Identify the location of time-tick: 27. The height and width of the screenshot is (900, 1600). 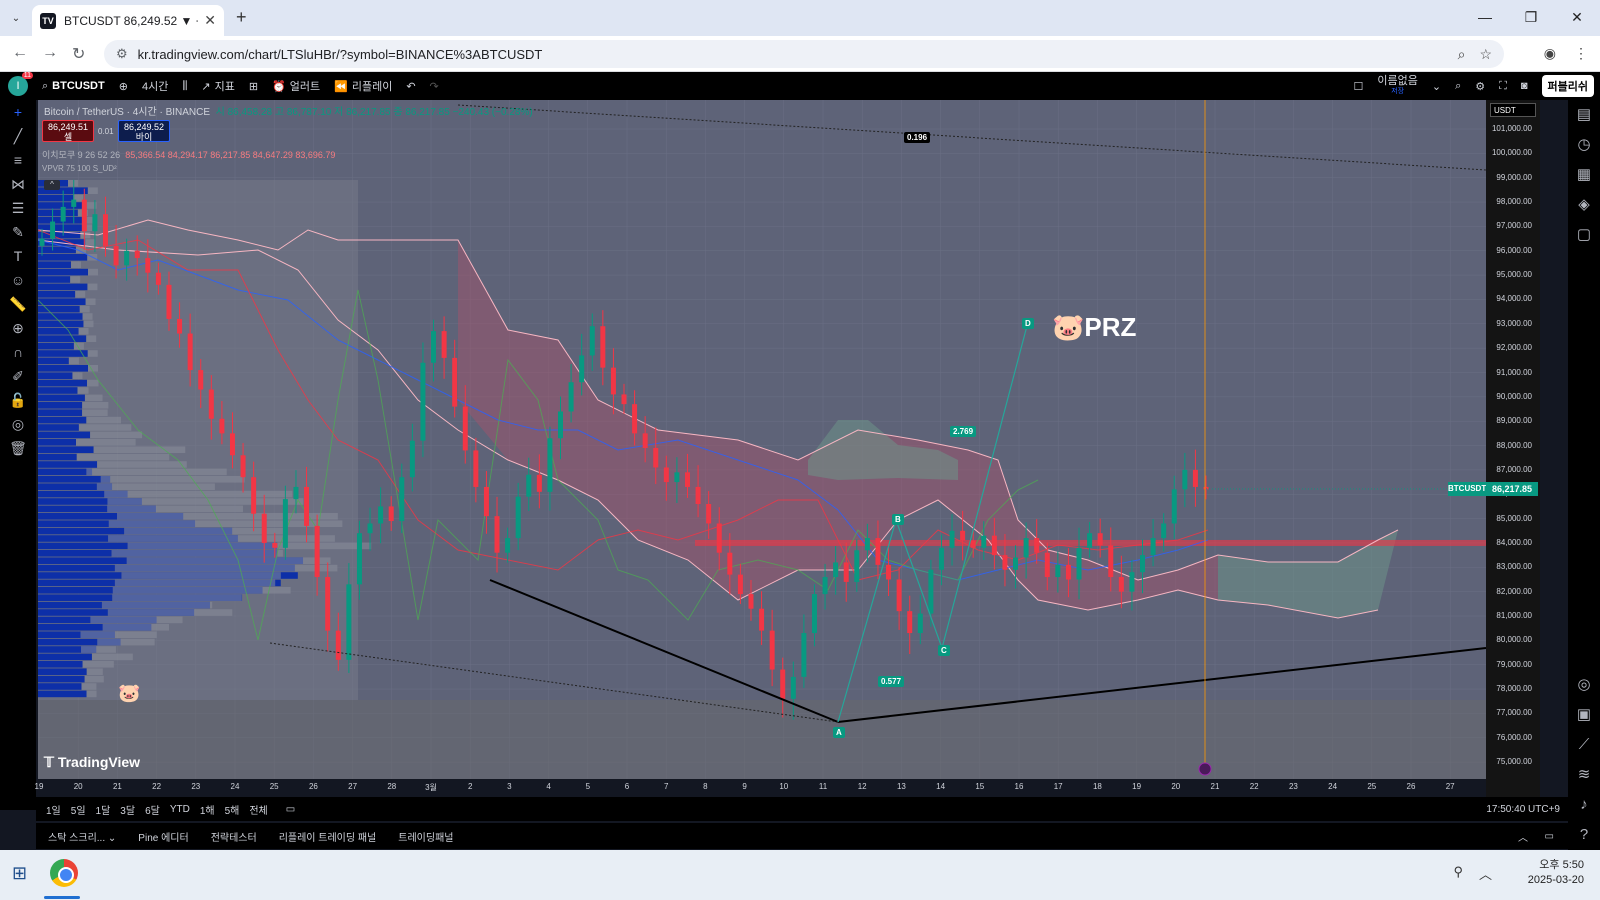
(1450, 786).